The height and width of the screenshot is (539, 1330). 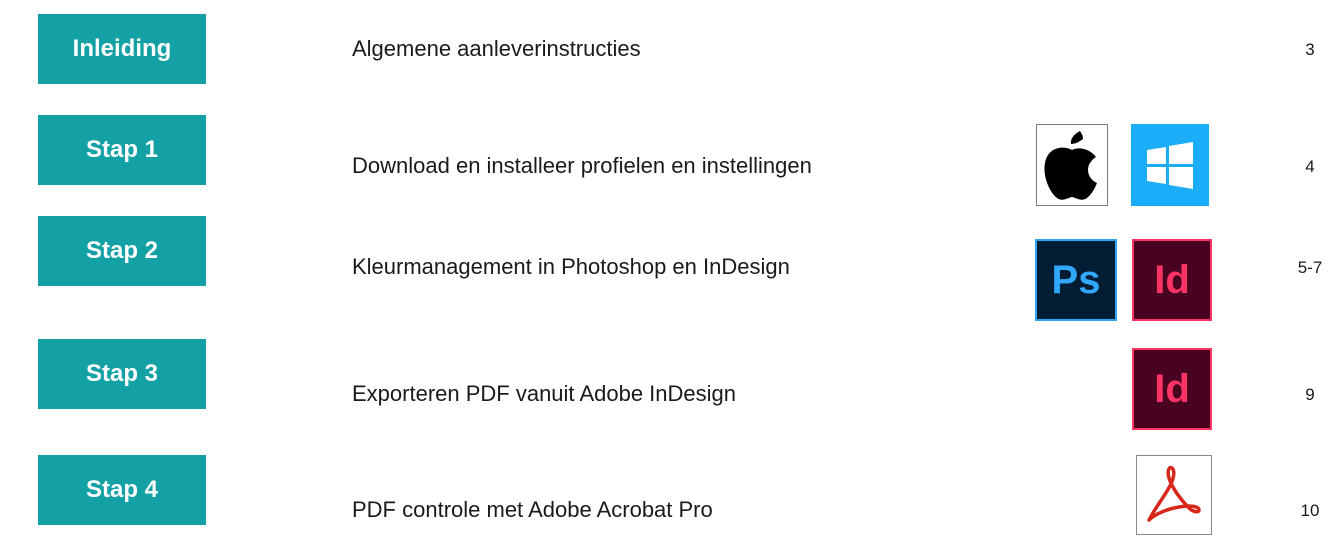 I want to click on photoshop-icon: Ps, so click(x=1076, y=280).